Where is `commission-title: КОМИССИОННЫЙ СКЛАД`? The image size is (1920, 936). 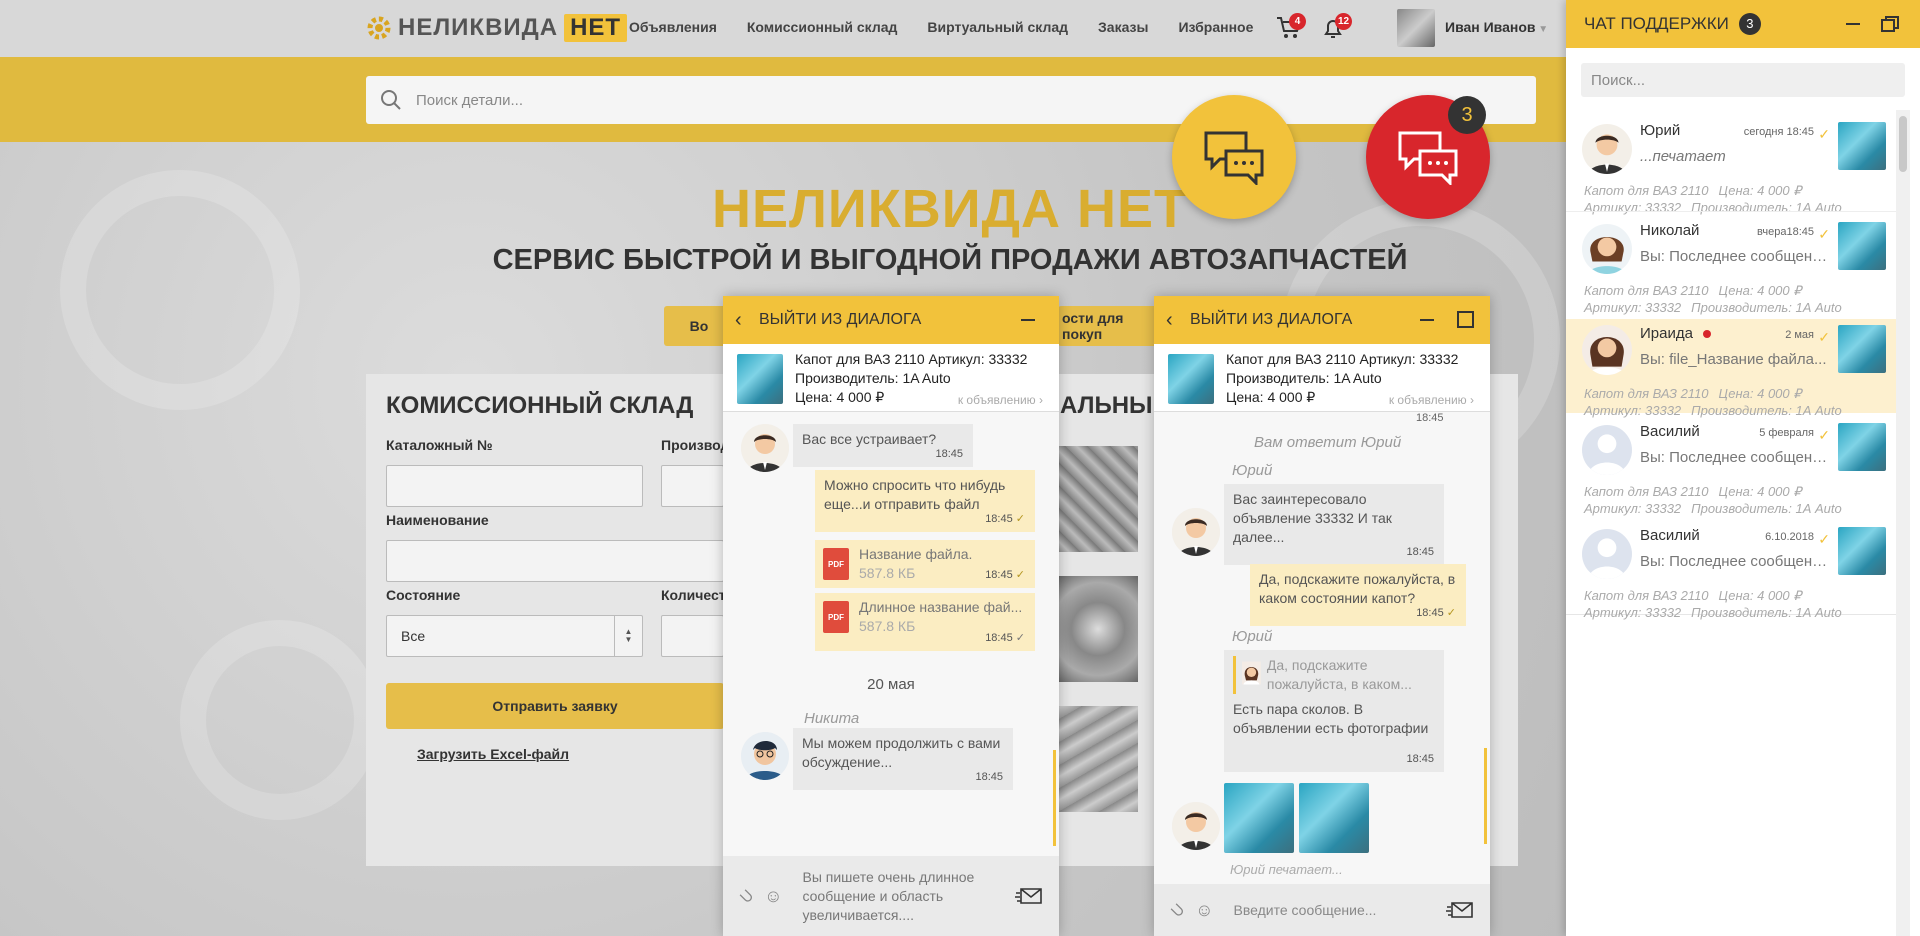 commission-title: КОМИССИОННЫЙ СКЛАД is located at coordinates (540, 405).